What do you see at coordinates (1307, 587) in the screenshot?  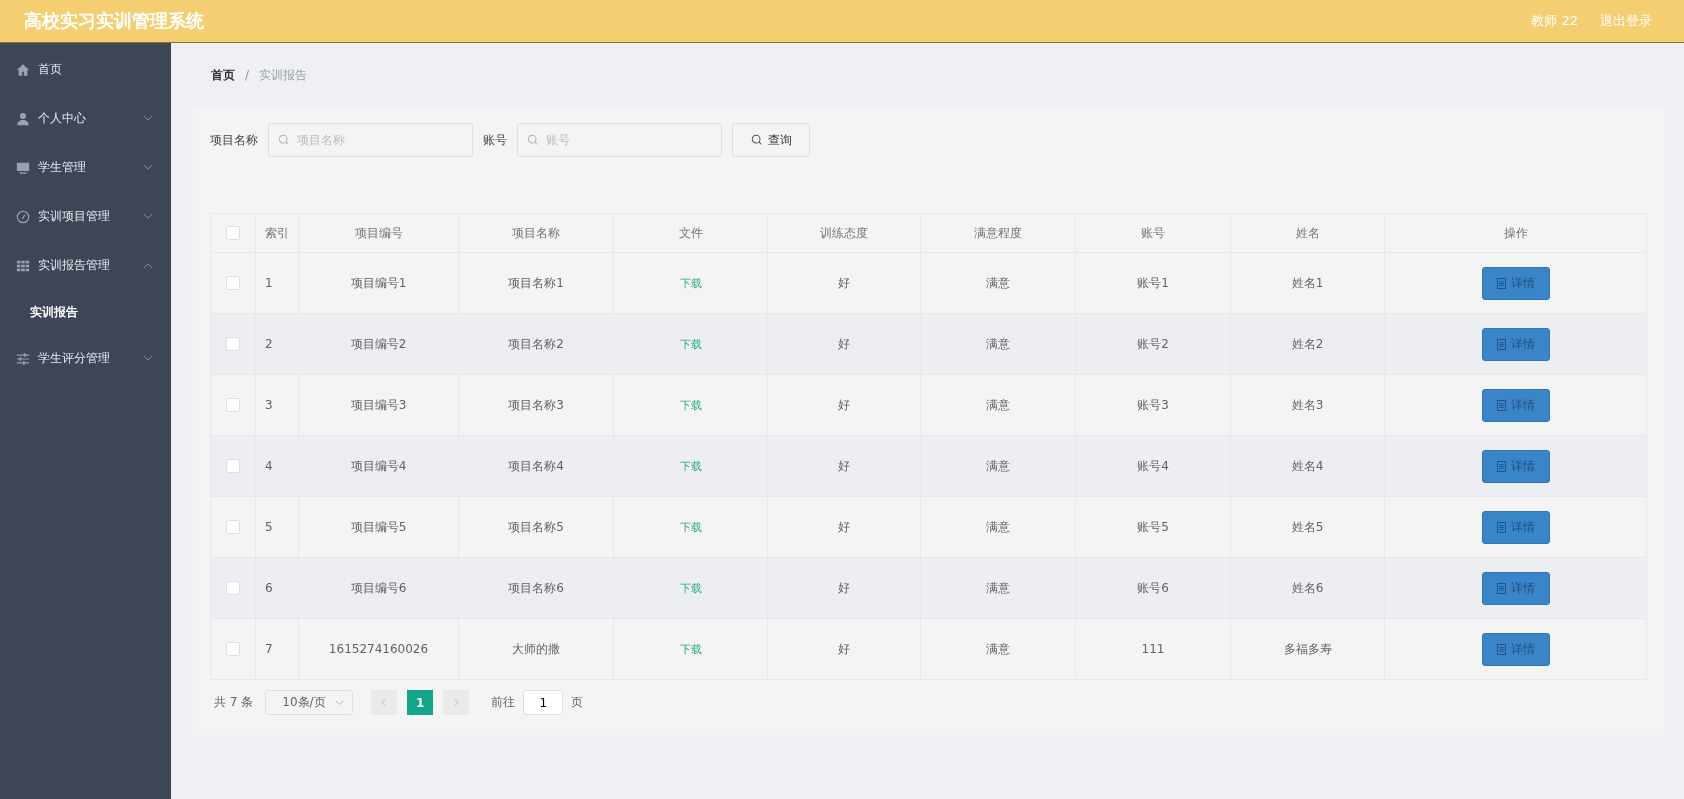 I see `table-cell: 姓名6` at bounding box center [1307, 587].